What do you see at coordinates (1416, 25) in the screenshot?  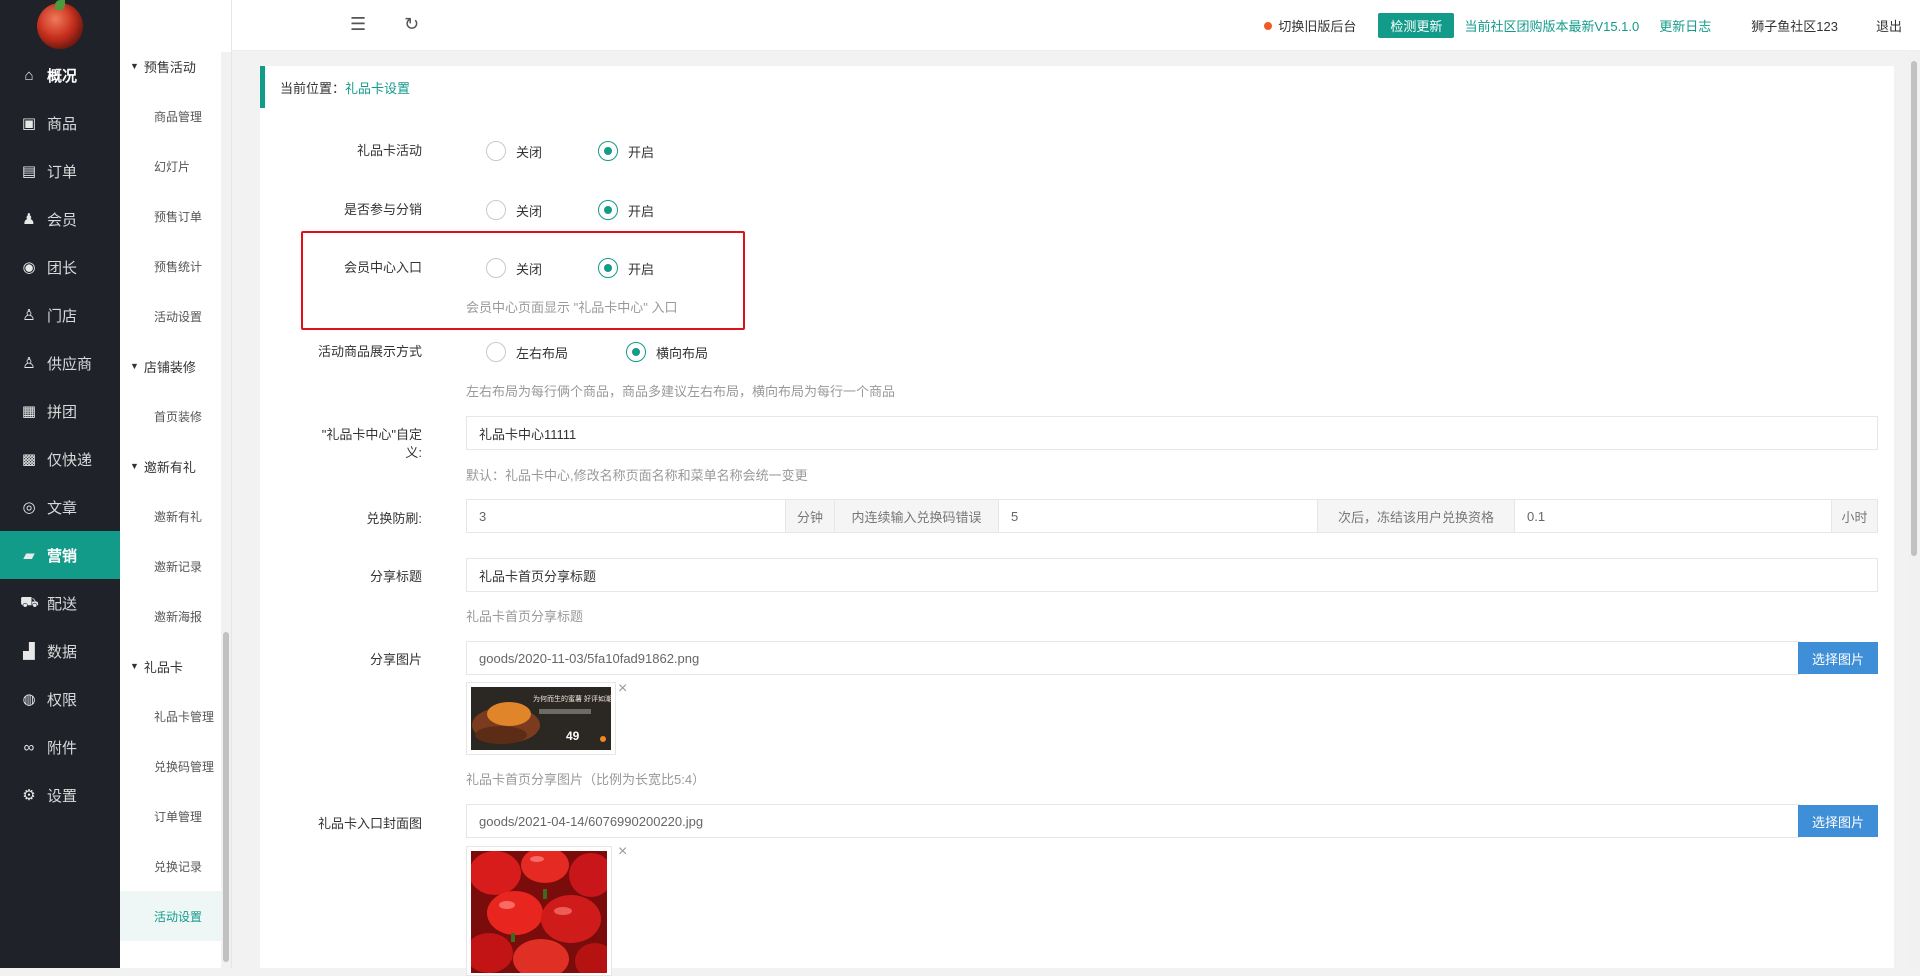 I see `check-update-button: 检测更新` at bounding box center [1416, 25].